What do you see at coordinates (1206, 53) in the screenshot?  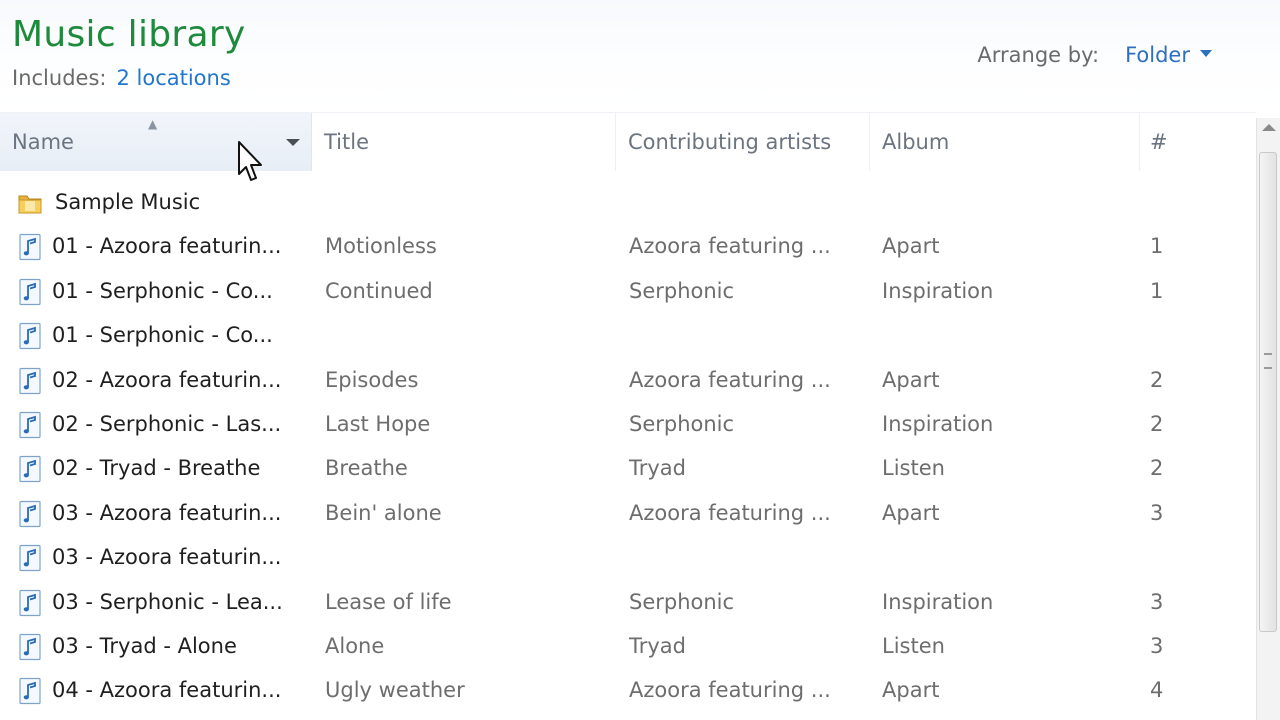 I see `arrange-caret-icon` at bounding box center [1206, 53].